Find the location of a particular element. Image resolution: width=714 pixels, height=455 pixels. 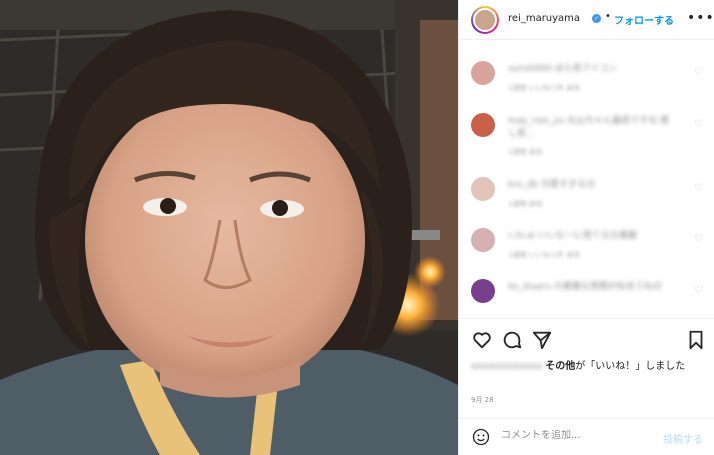

comment-text: kro_db 可愛すぎる😊 is located at coordinates (552, 185).